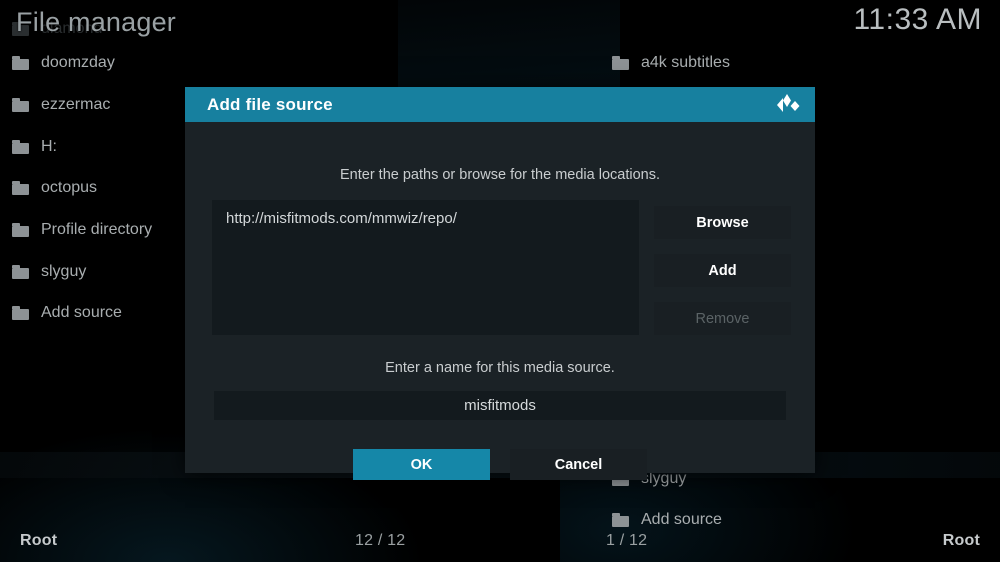 The image size is (1000, 562). I want to click on remove-button: Remove, so click(722, 318).